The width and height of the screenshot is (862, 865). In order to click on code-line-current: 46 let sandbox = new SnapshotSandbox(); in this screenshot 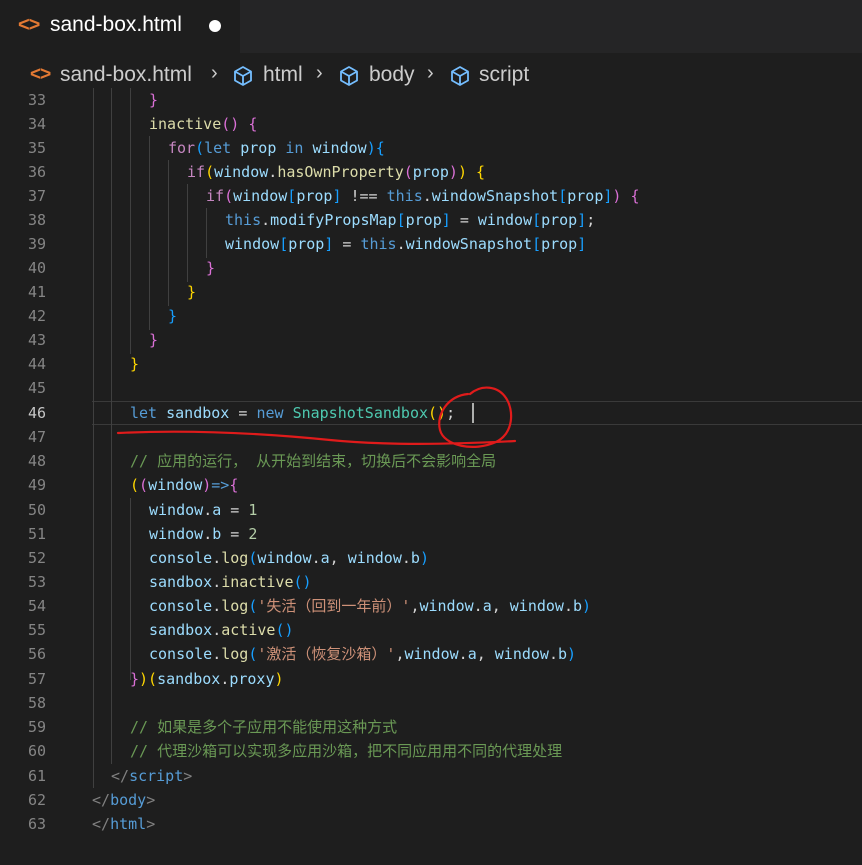, I will do `click(431, 413)`.